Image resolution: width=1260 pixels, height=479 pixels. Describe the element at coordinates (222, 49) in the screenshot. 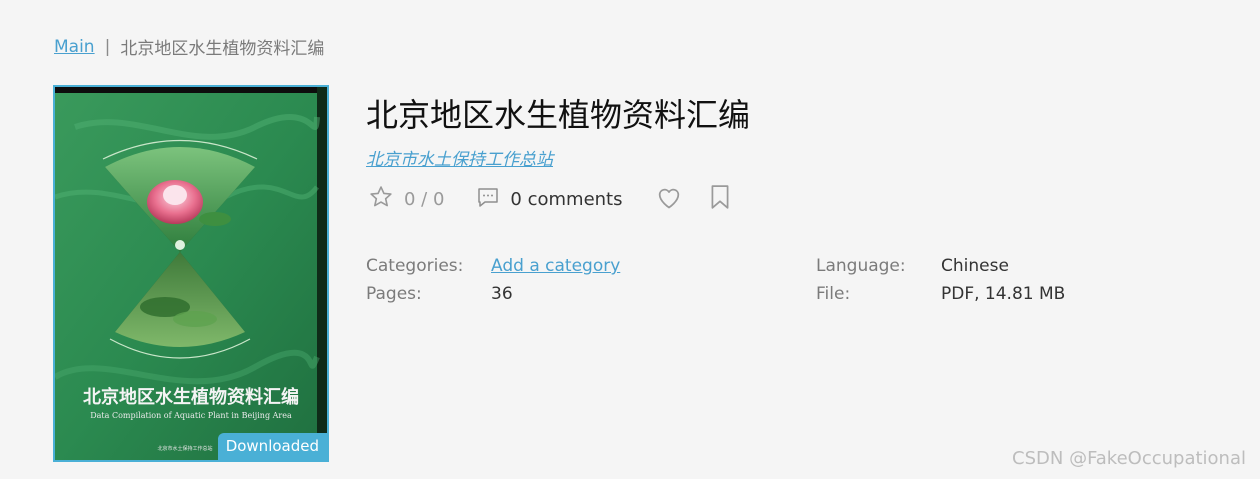

I see `breadcrumb-current: 北京地区水生植物资料汇编` at that location.